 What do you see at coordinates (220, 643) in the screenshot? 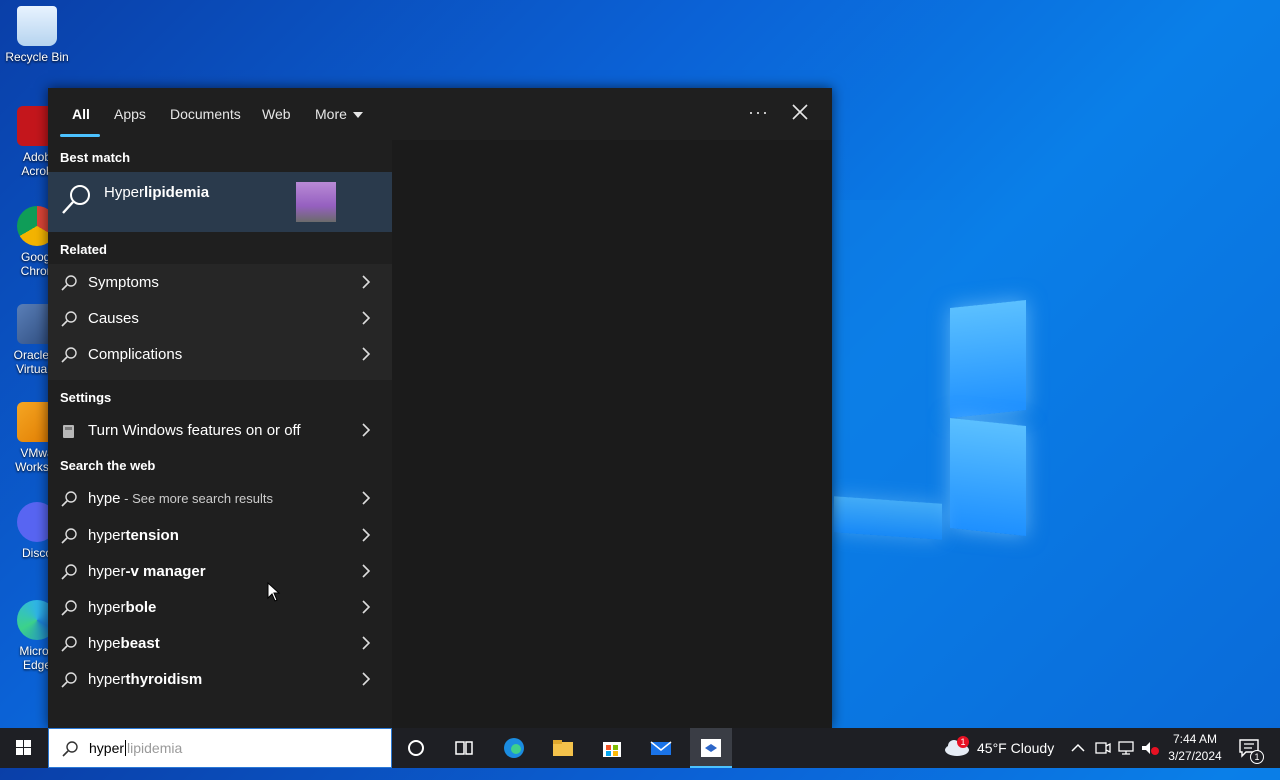
I see `web-item-hypebeast: hypebeast` at bounding box center [220, 643].